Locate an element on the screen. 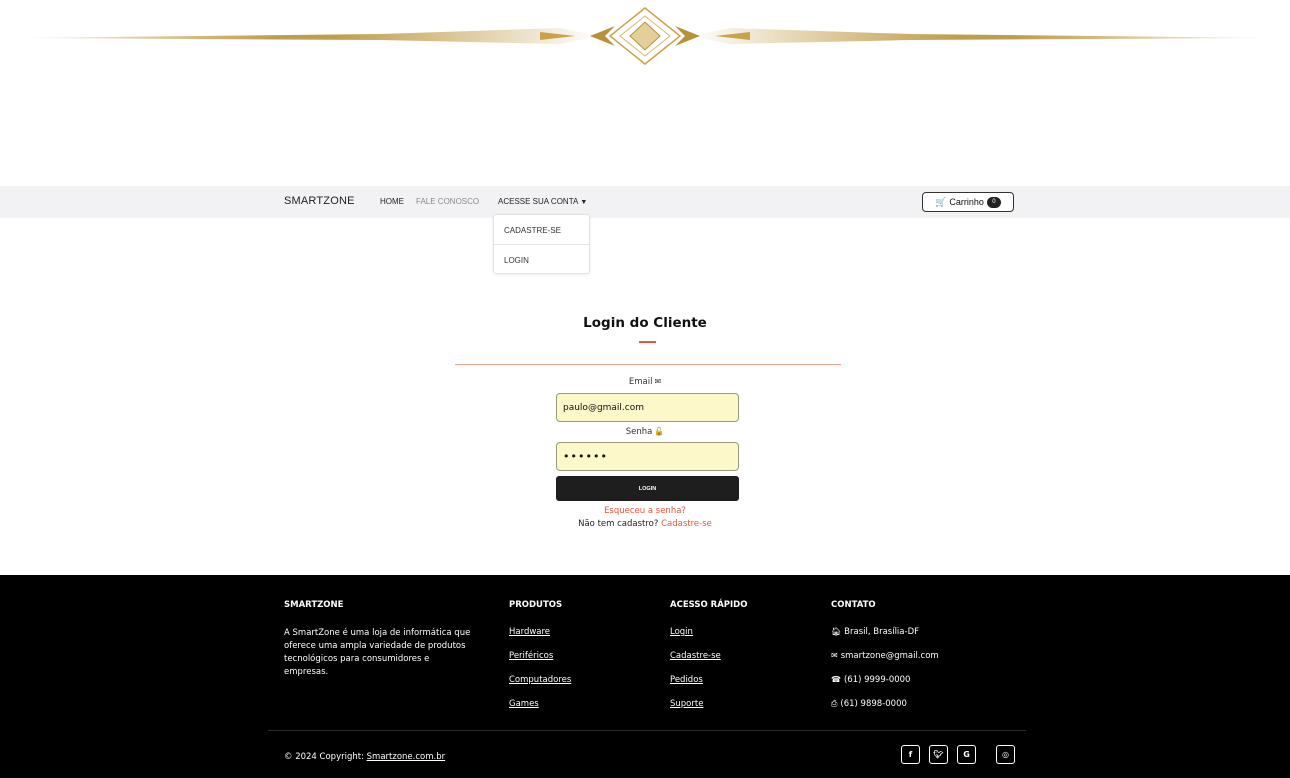  footer-divider is located at coordinates (647, 730).